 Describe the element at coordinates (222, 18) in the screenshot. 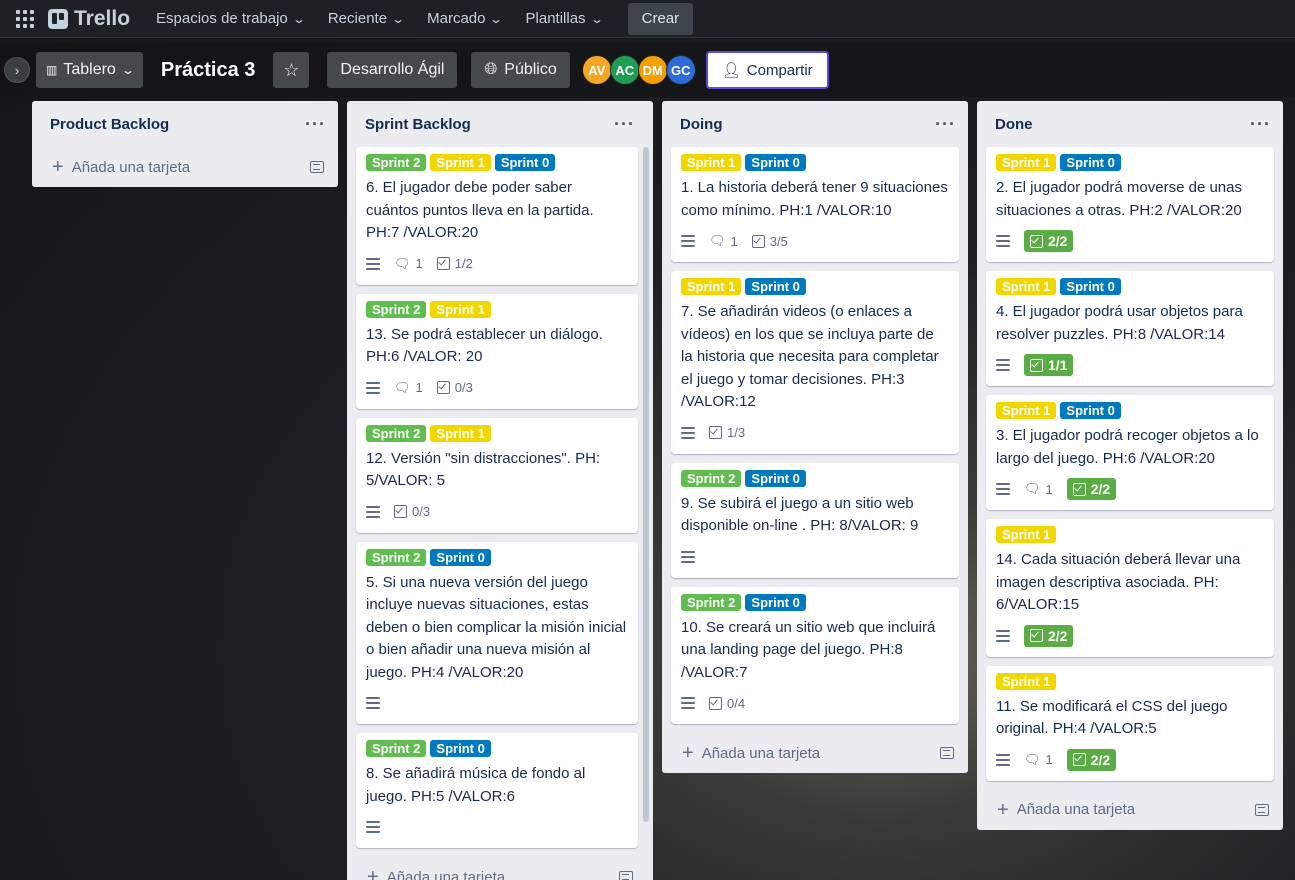

I see `nav-workspaces-label: Espacios de trabajo` at that location.